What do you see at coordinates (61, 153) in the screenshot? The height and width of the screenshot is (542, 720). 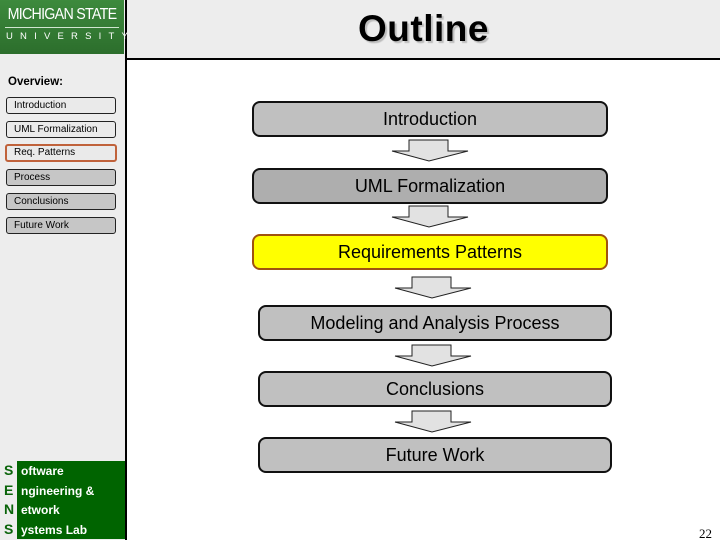 I see `sidebar-item-req-patterns: Req. Patterns` at bounding box center [61, 153].